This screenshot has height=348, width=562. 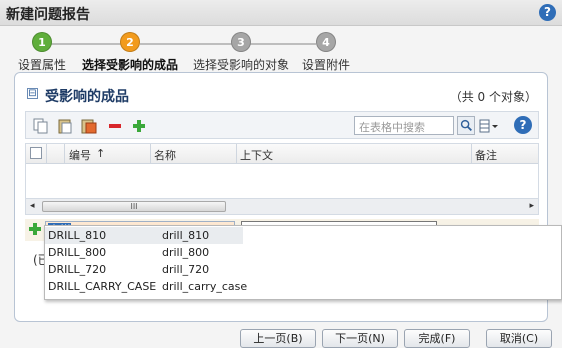 What do you see at coordinates (519, 338) in the screenshot?
I see `cancel-button: 取消(C)` at bounding box center [519, 338].